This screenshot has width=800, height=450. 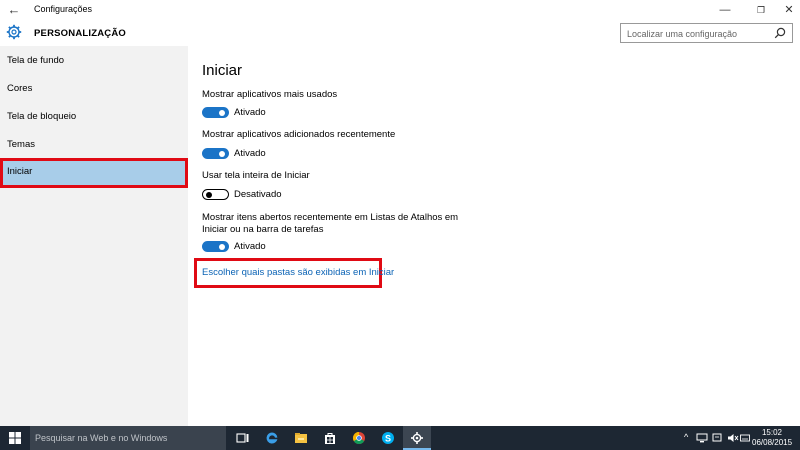 I want to click on taskbar-search-box, so click(x=128, y=438).